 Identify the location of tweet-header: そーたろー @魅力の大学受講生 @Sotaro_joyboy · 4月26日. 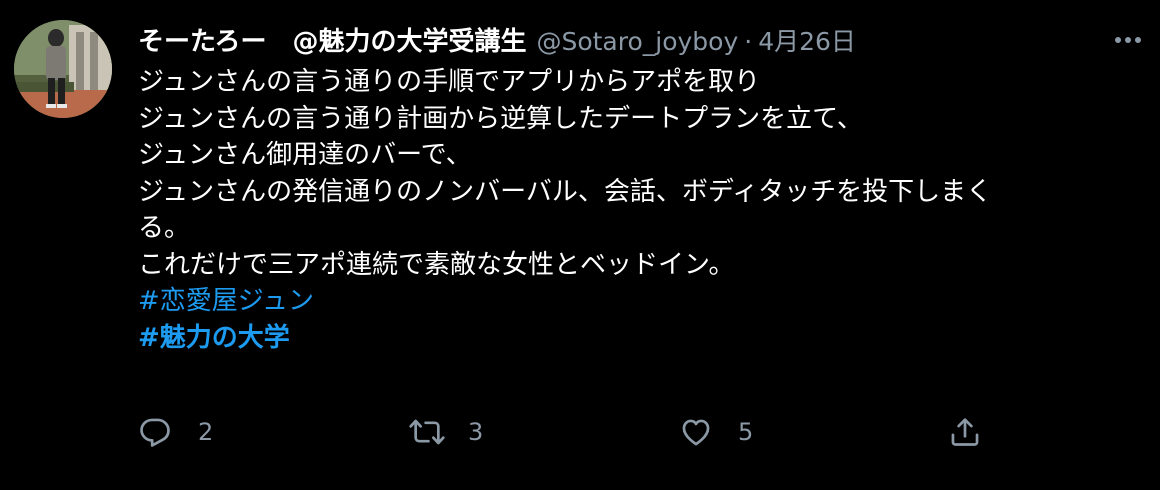
(497, 42).